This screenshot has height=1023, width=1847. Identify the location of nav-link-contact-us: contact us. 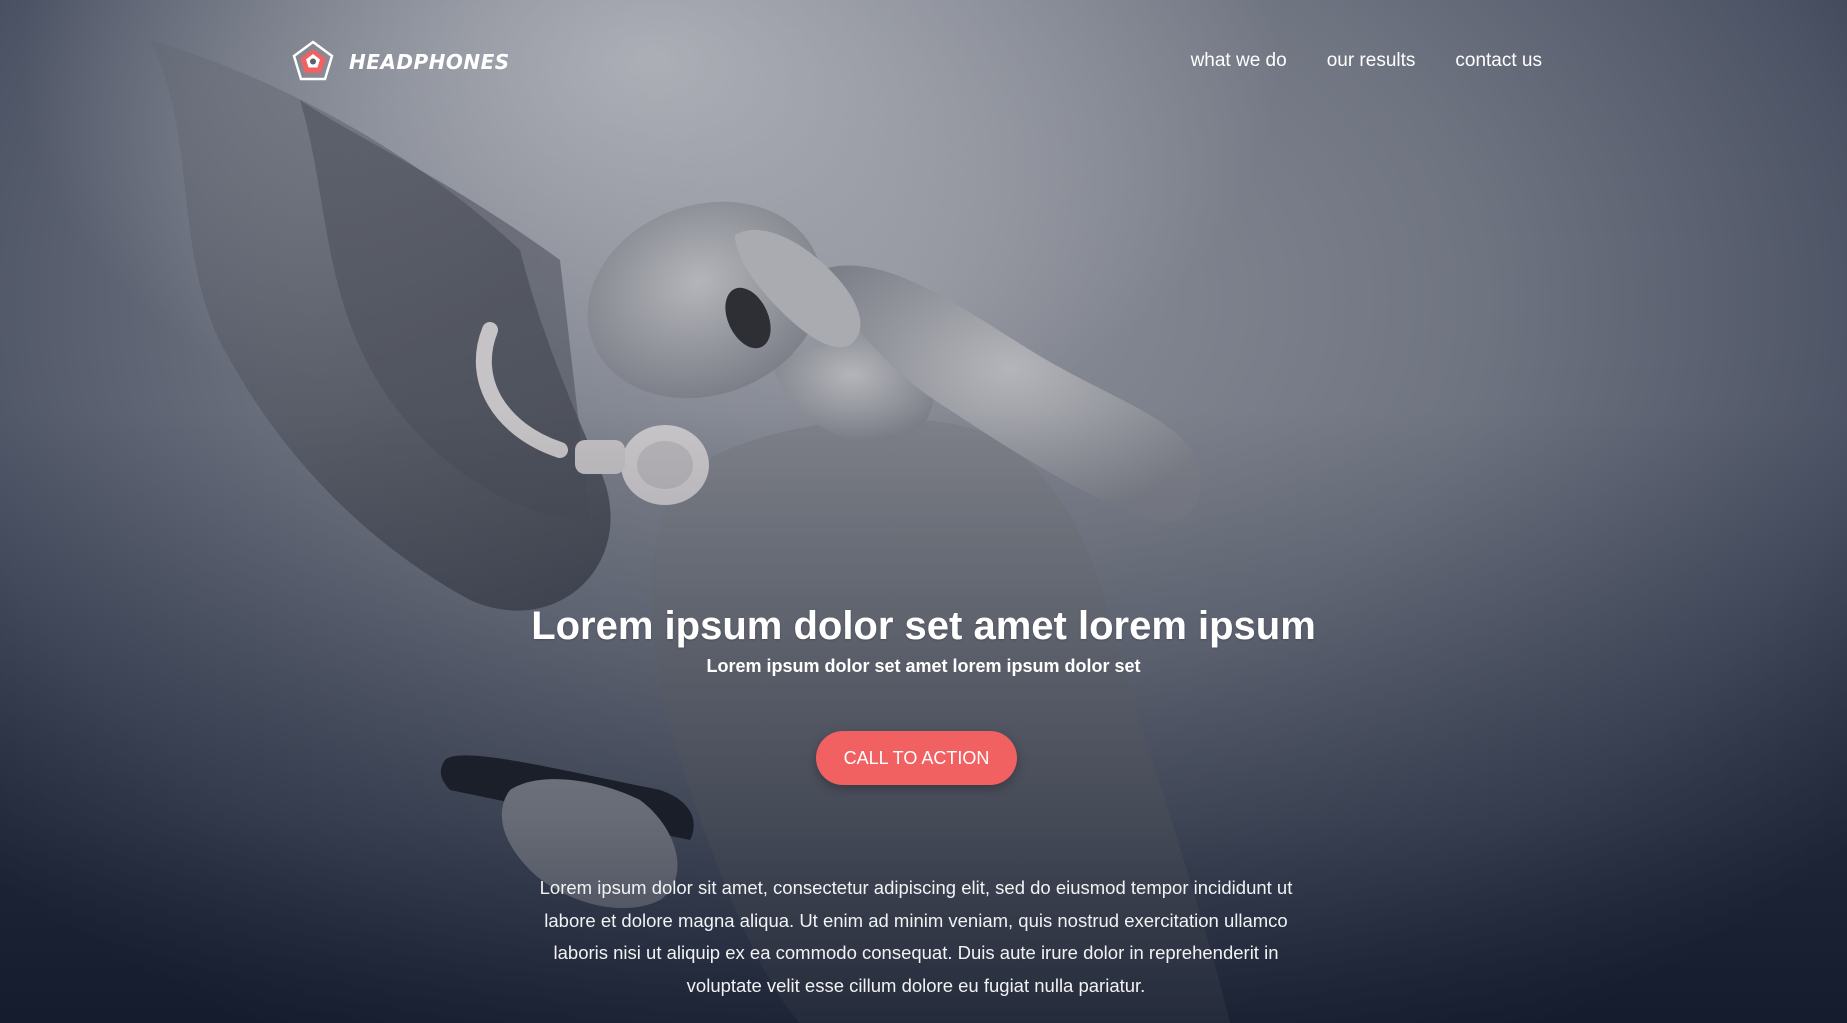
(1498, 61).